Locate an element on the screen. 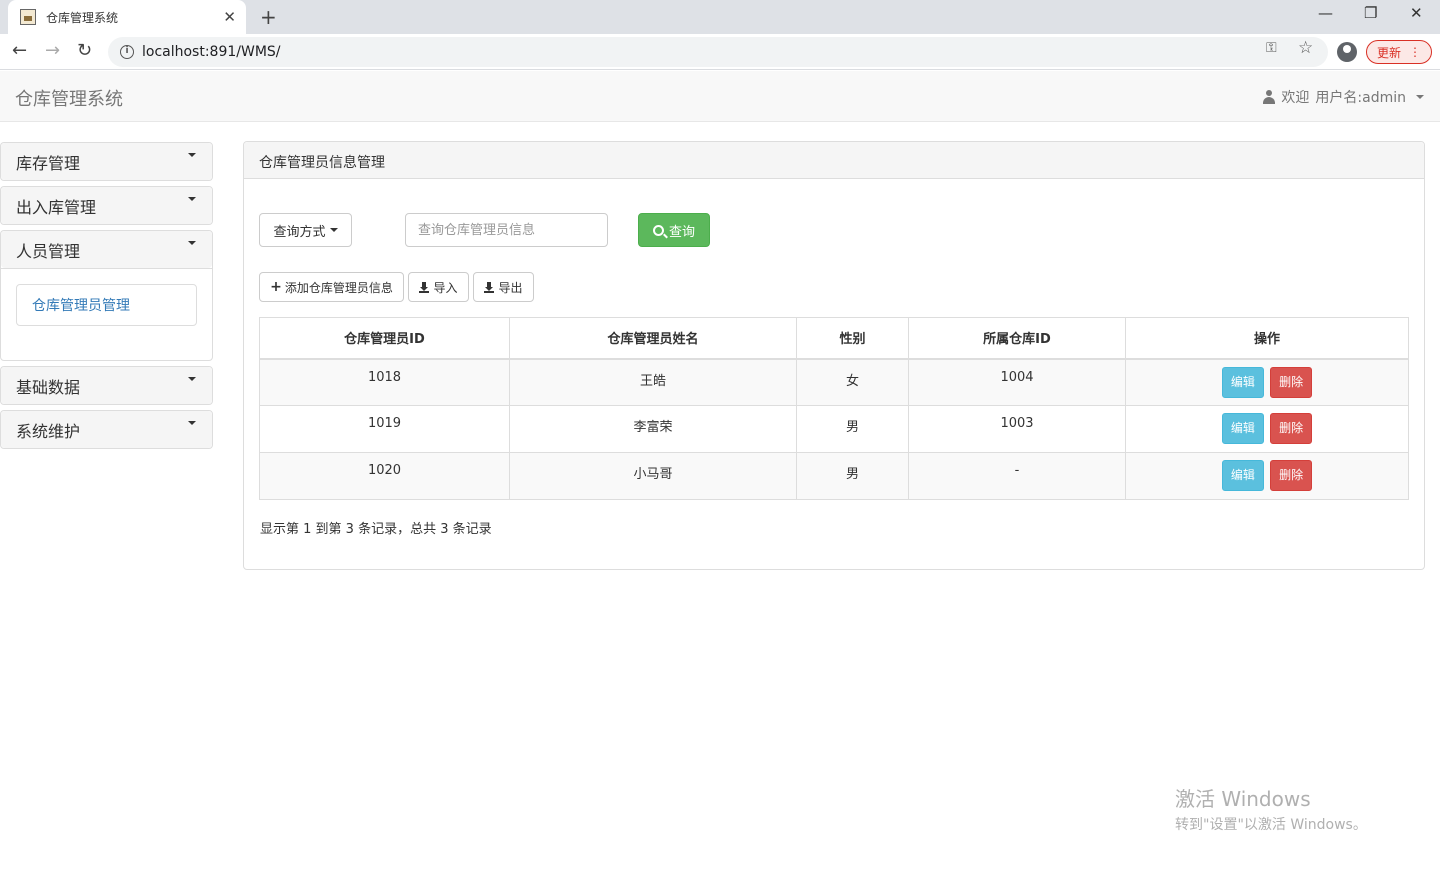  windows-activation-watermark: 激活 Windows 转到"设置"以激活 Windows。 is located at coordinates (1271, 808).